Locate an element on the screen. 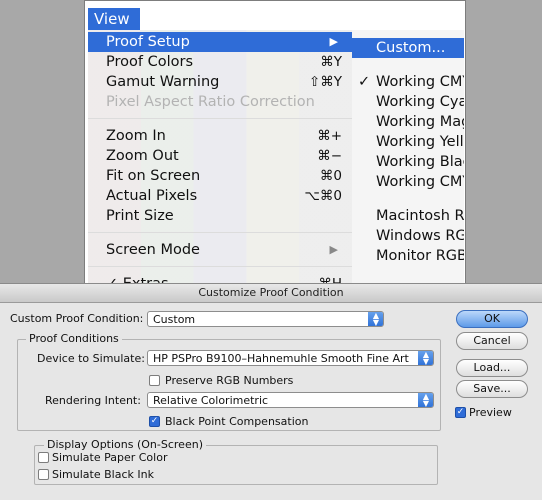  submenu-item-label: Working Yellow Plate is located at coordinates (420, 142).